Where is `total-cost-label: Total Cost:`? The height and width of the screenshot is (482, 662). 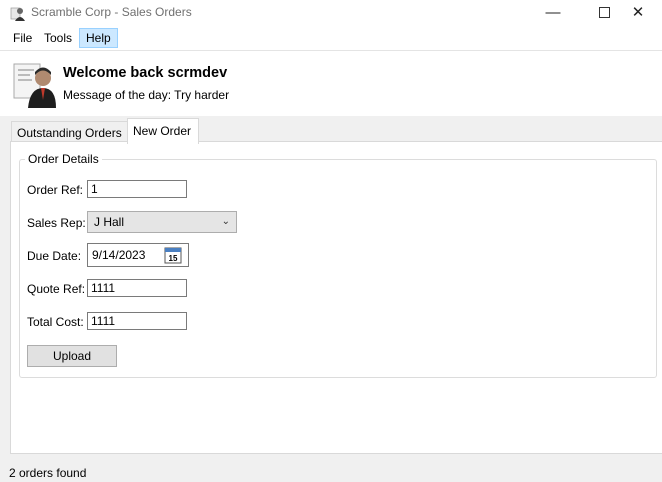
total-cost-label: Total Cost: is located at coordinates (55, 322).